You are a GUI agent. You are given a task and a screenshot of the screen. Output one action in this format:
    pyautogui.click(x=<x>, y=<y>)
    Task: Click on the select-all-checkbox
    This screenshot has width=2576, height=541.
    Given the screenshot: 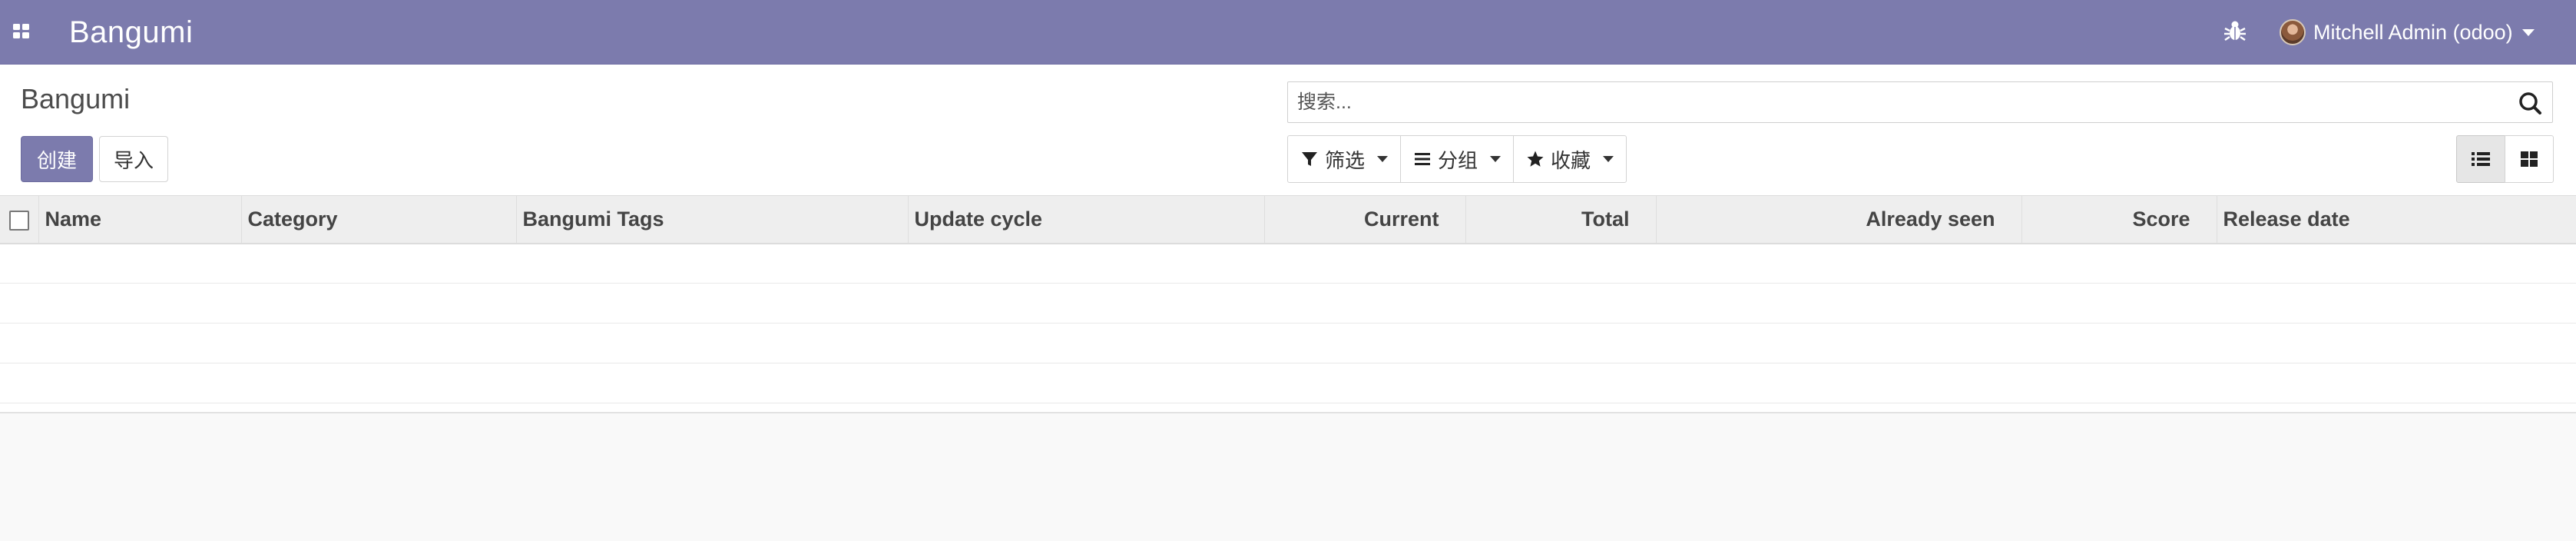 What is the action you would take?
    pyautogui.click(x=18, y=220)
    